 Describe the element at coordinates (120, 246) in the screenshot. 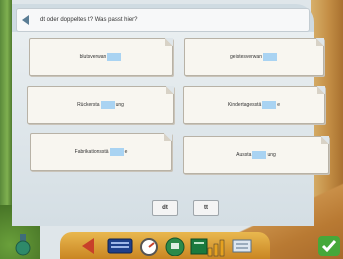

I see `keyboard-icon` at that location.